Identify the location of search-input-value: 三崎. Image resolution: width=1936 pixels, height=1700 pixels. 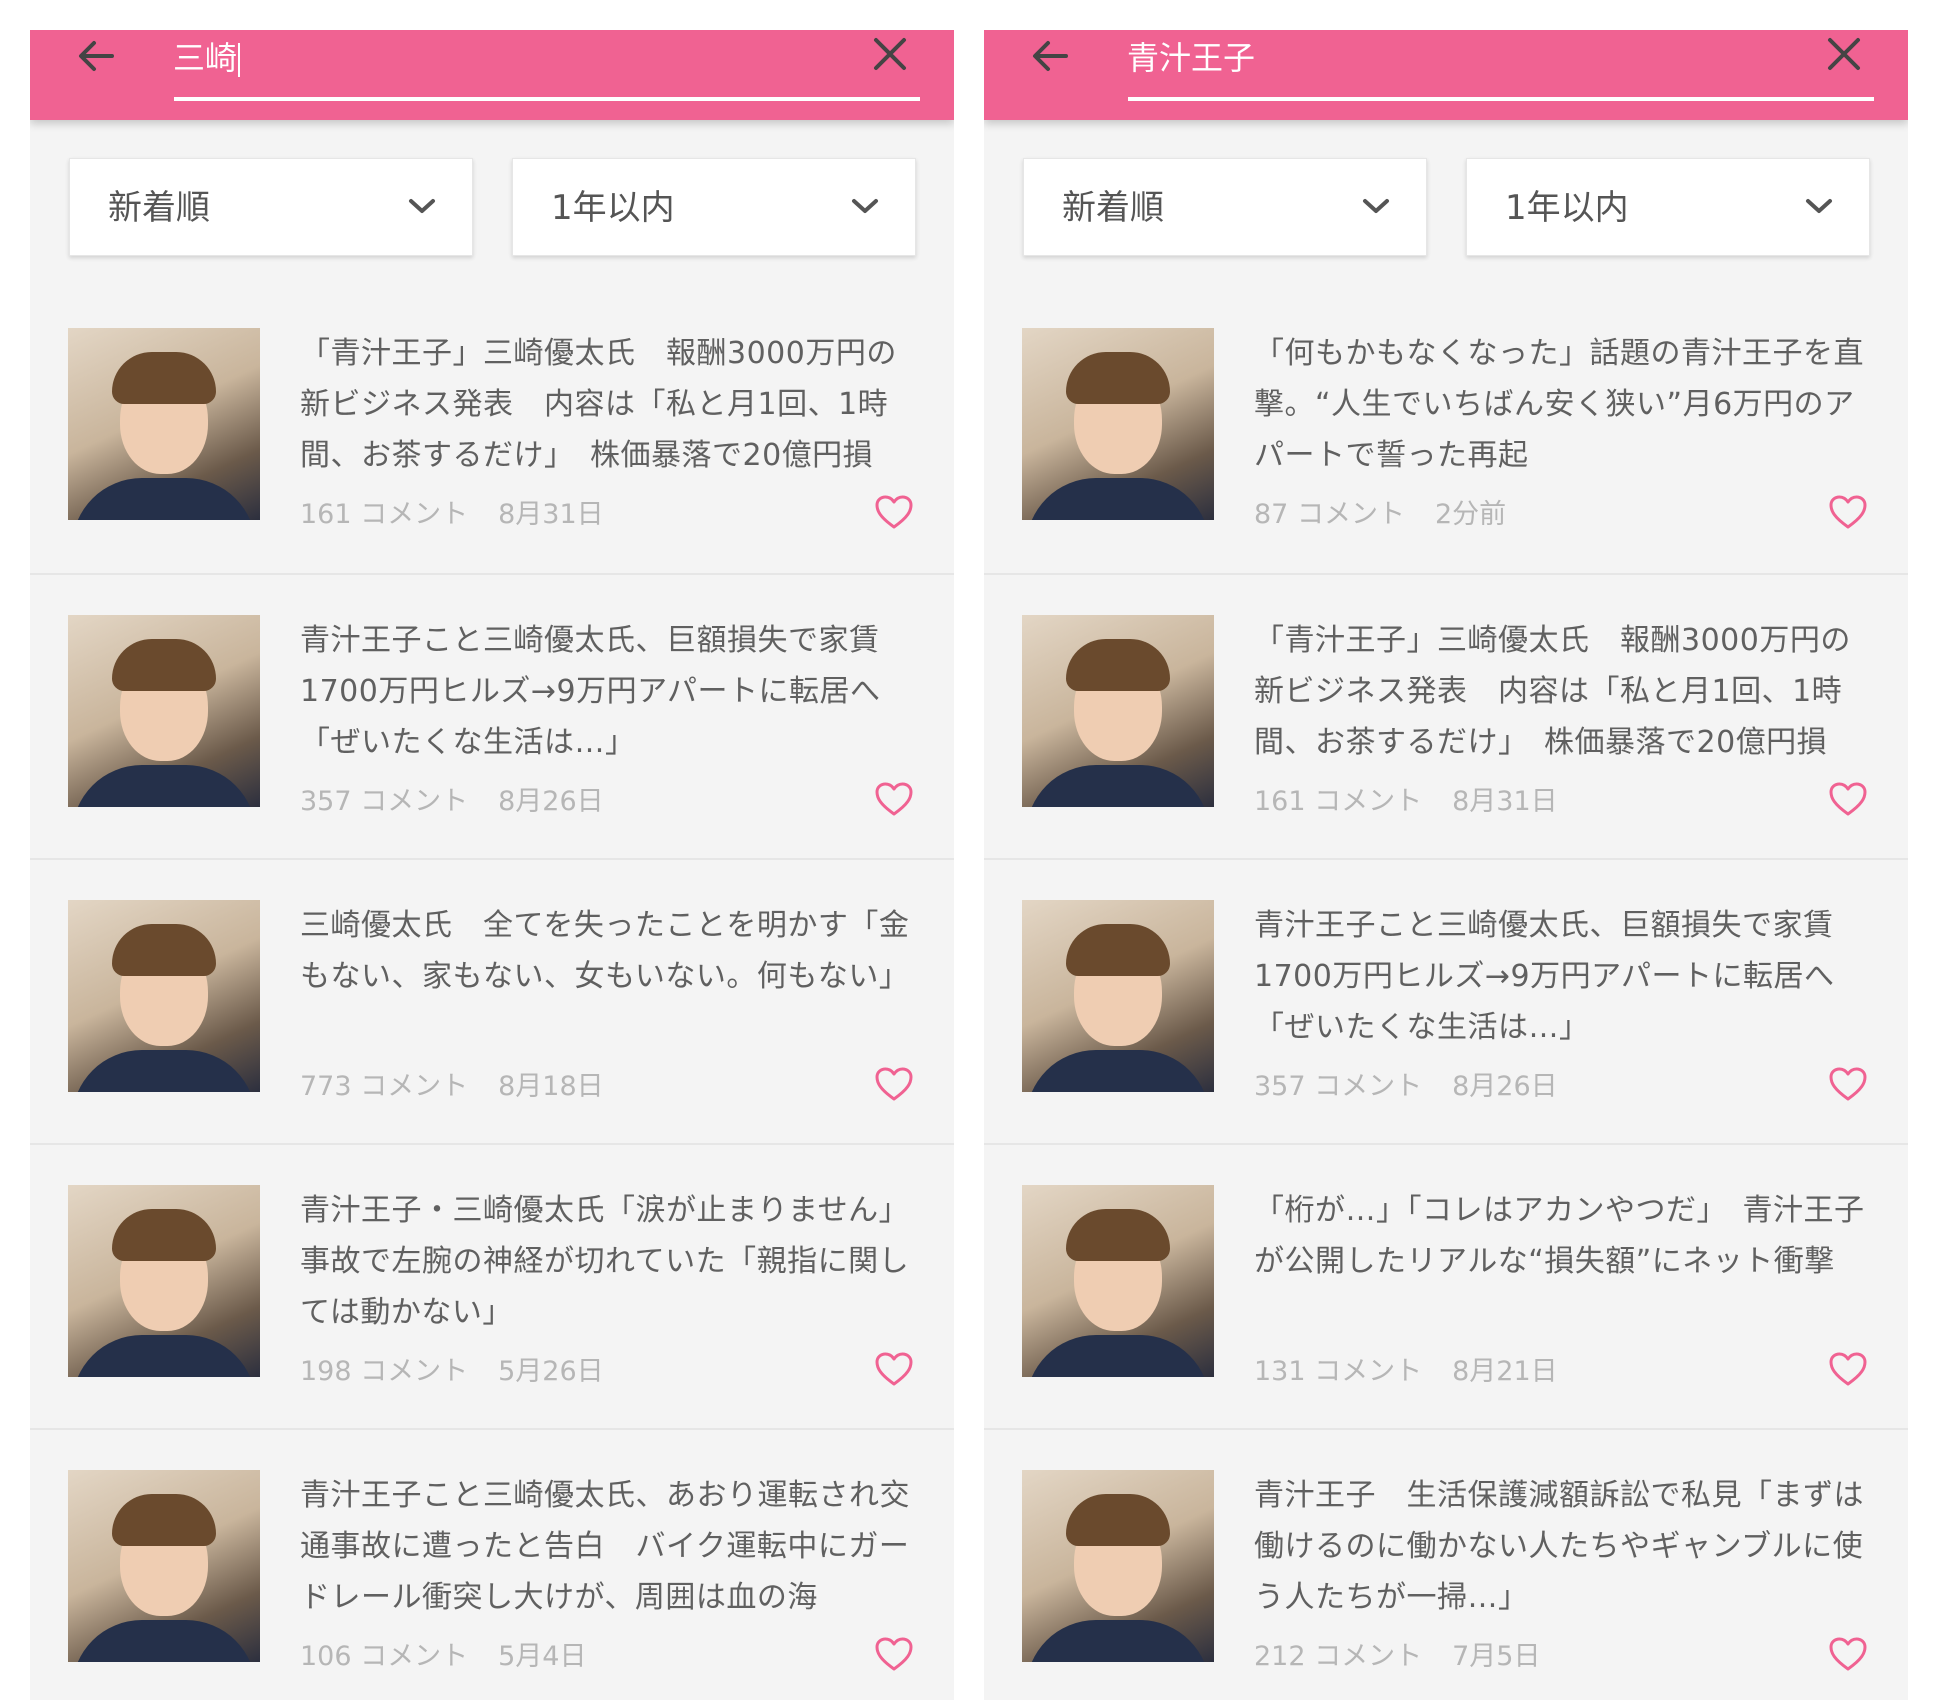
(205, 58).